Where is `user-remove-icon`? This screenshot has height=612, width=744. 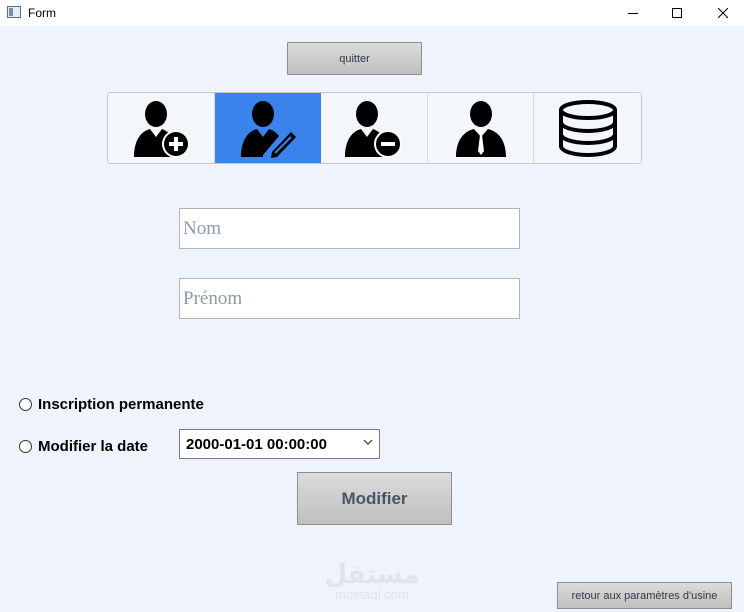
user-remove-icon is located at coordinates (373, 129).